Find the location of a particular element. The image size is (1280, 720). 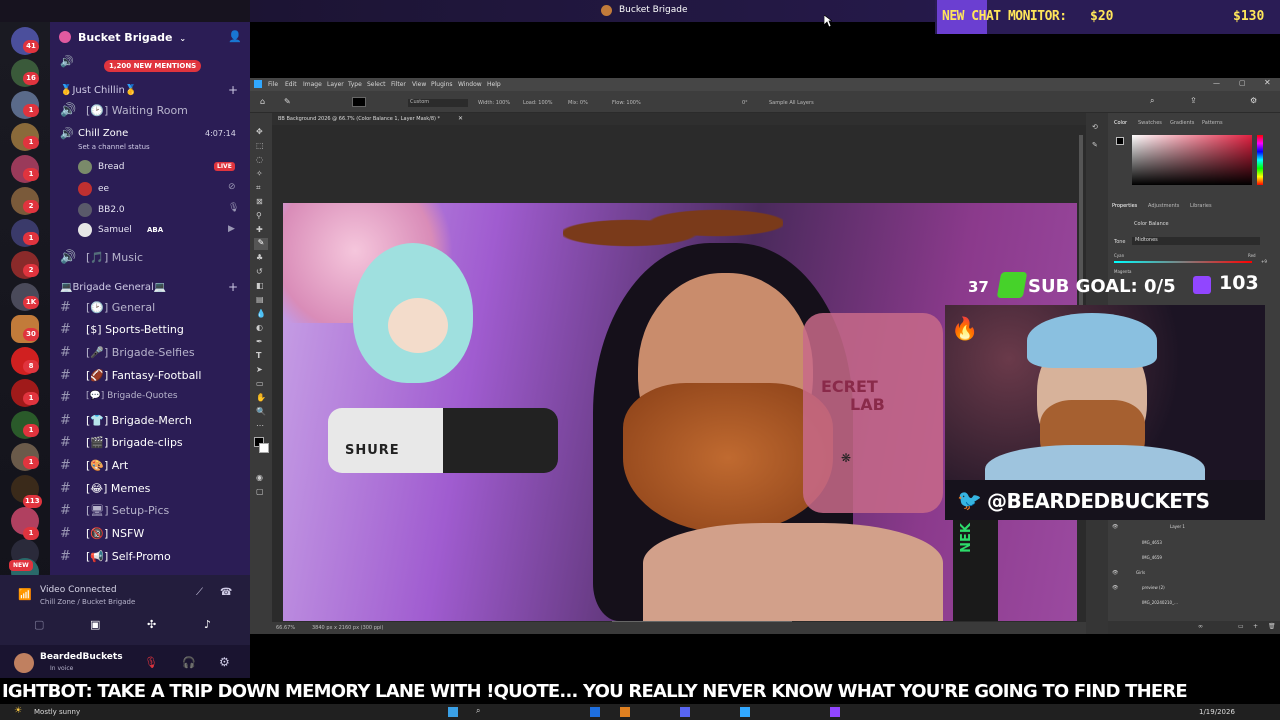

tab-swatches: Swatches is located at coordinates (1150, 123).